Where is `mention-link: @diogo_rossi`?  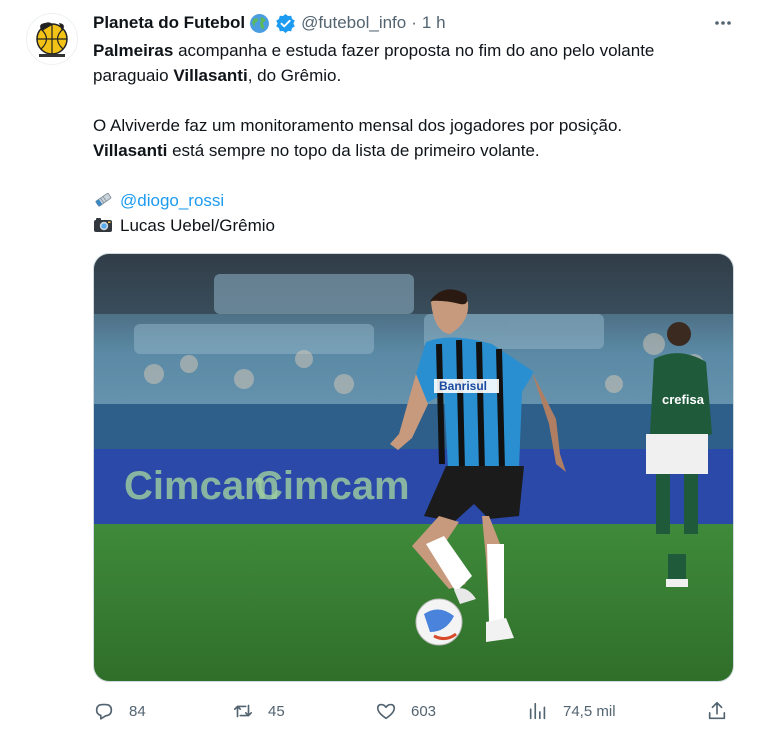
mention-link: @diogo_rossi is located at coordinates (172, 200).